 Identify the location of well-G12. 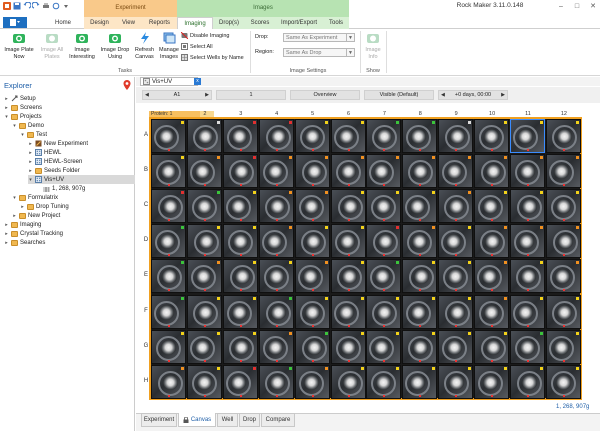
(563, 346).